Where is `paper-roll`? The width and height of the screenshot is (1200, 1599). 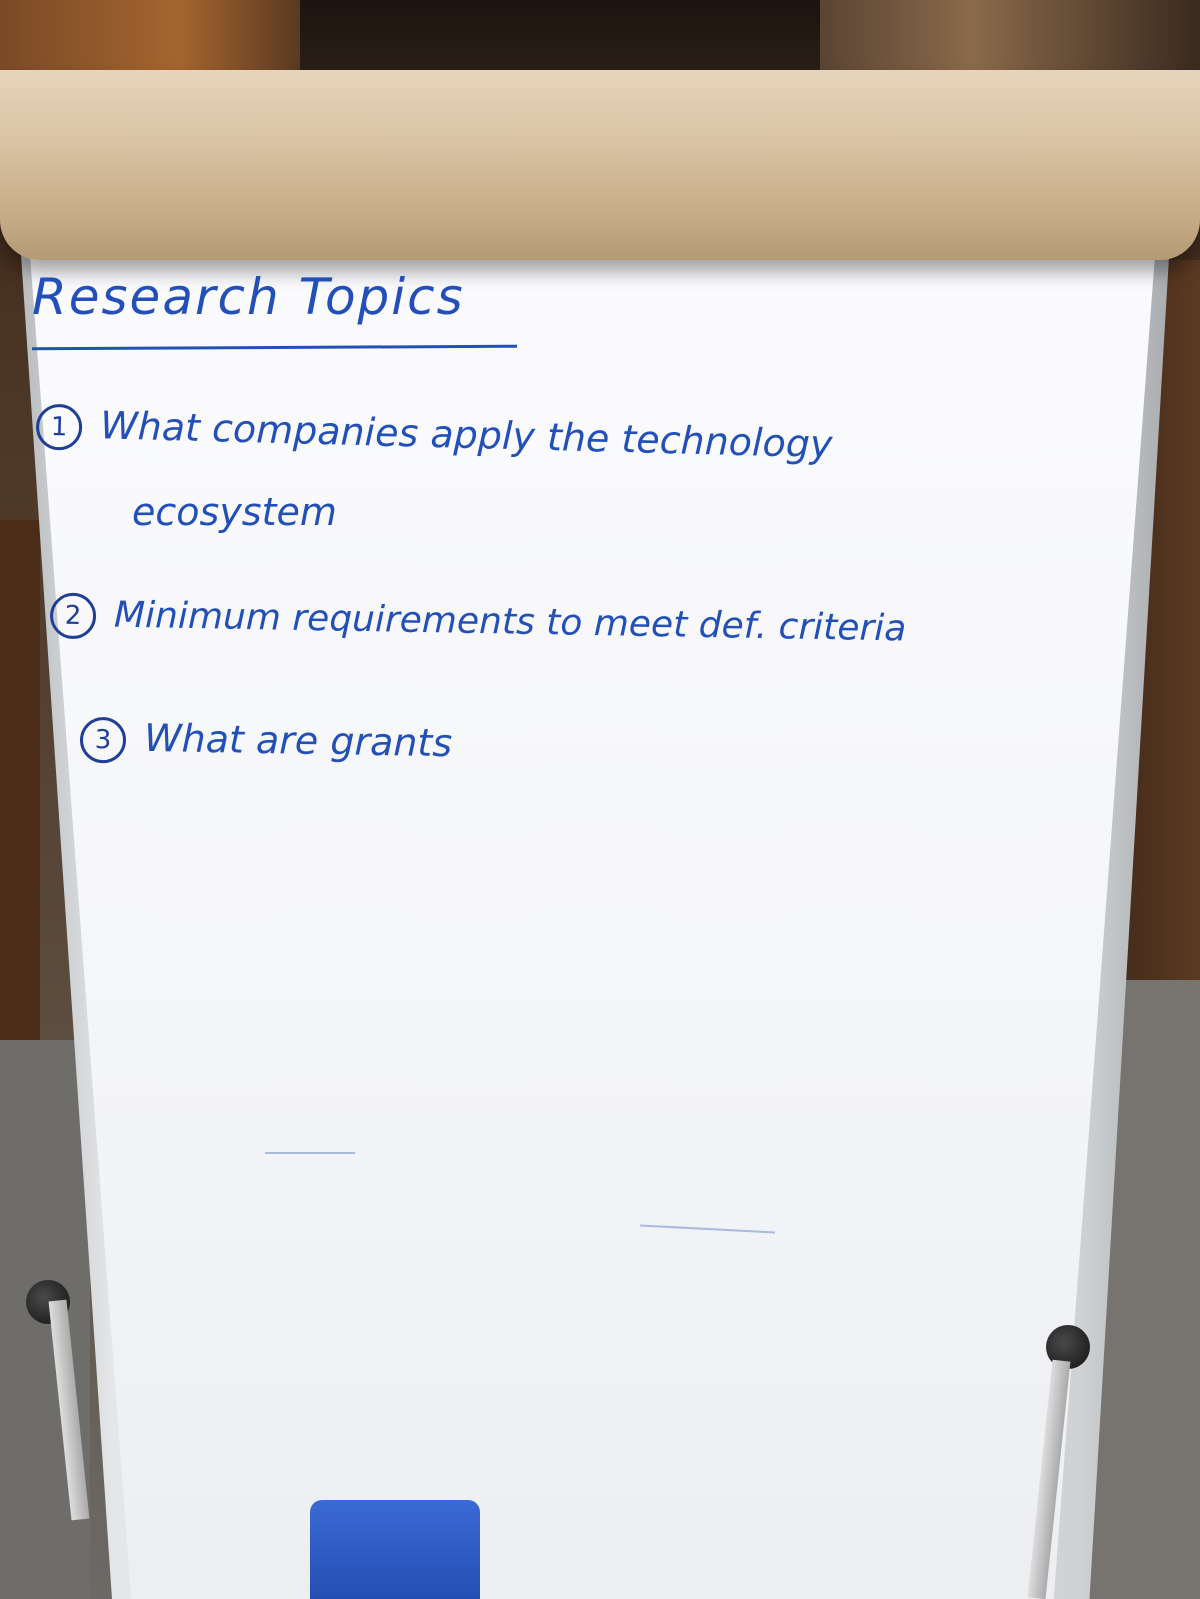
paper-roll is located at coordinates (600, 165).